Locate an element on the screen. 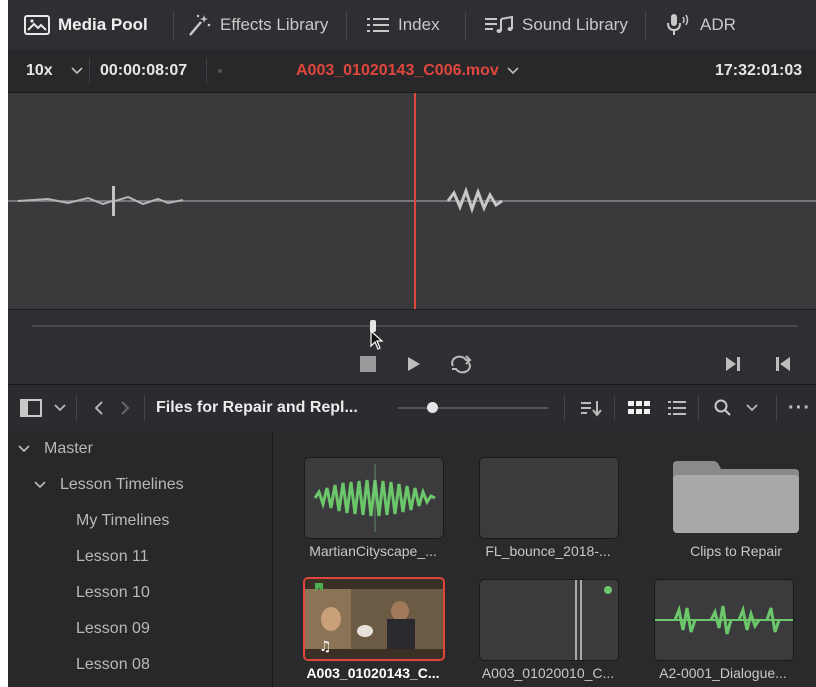 This screenshot has width=816, height=687. marker-dot-icon is located at coordinates (220, 71).